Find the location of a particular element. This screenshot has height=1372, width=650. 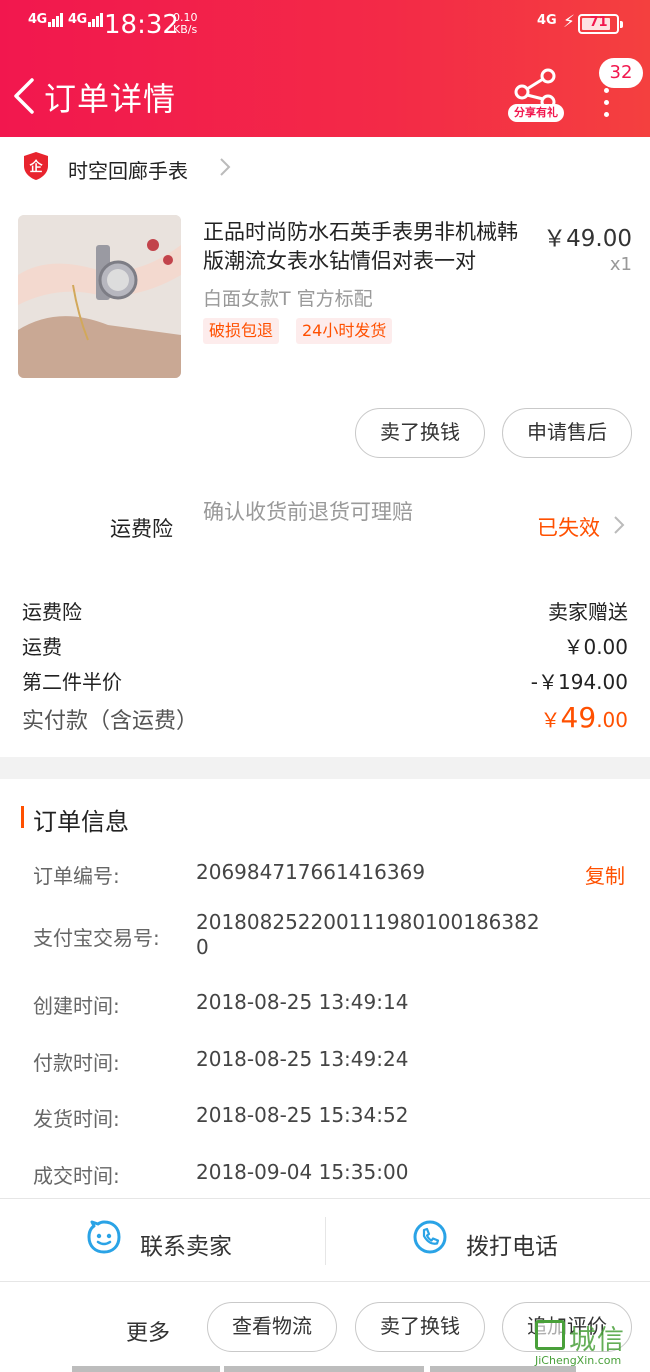

call-phone-label: 拨打电话 is located at coordinates (512, 1247).